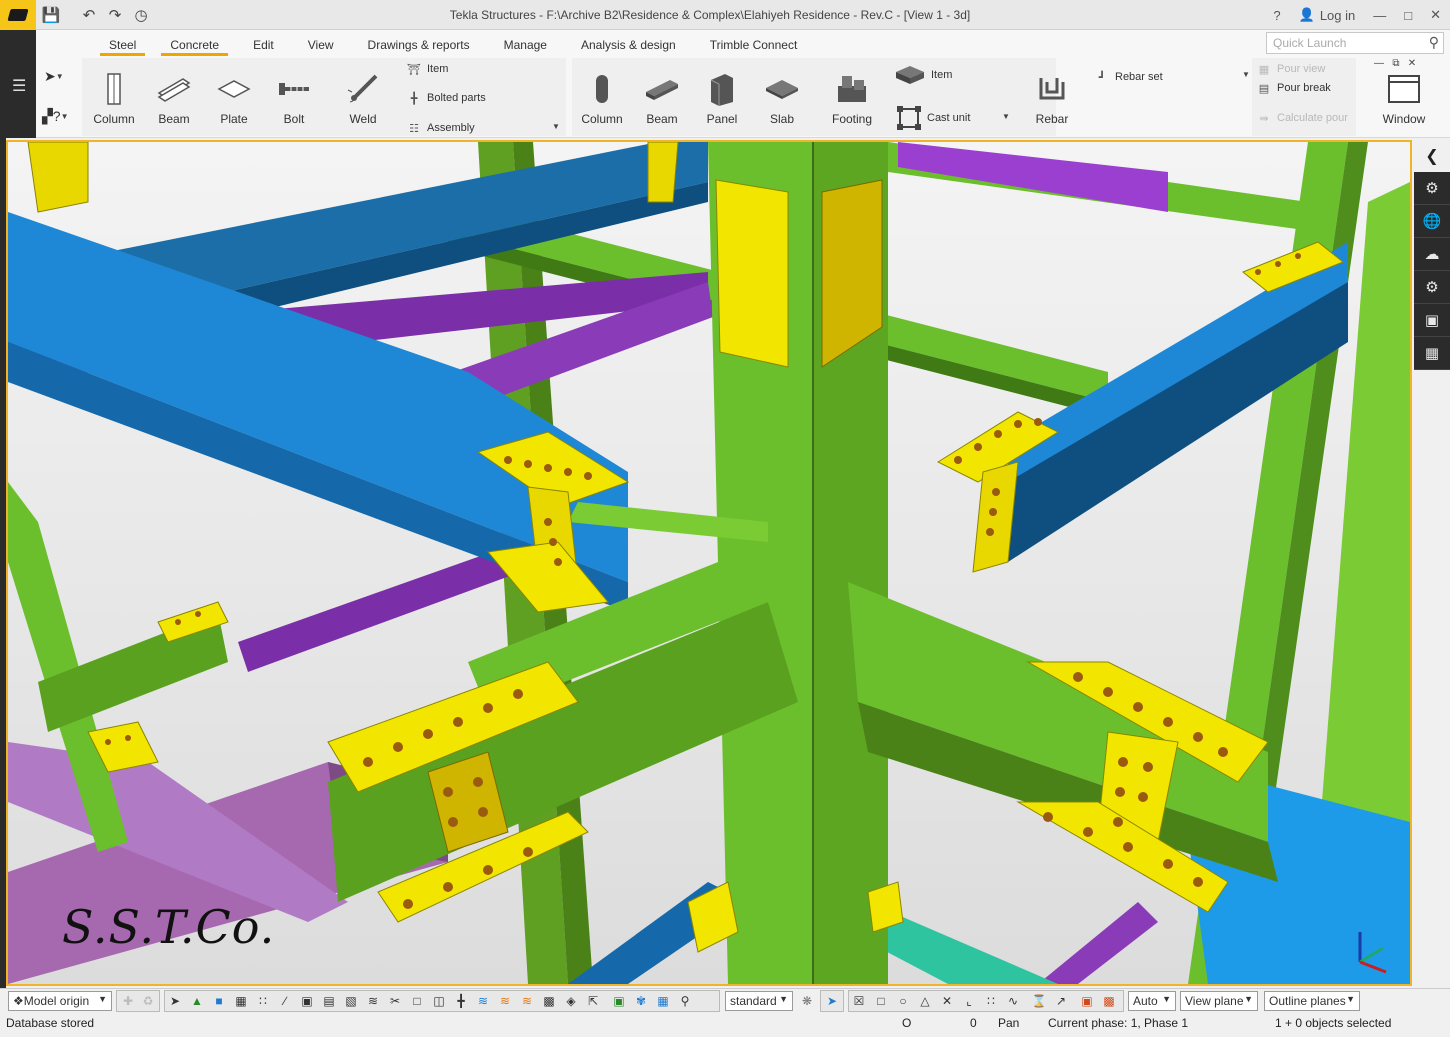  What do you see at coordinates (363, 101) in the screenshot?
I see `weld-button: Weld` at bounding box center [363, 101].